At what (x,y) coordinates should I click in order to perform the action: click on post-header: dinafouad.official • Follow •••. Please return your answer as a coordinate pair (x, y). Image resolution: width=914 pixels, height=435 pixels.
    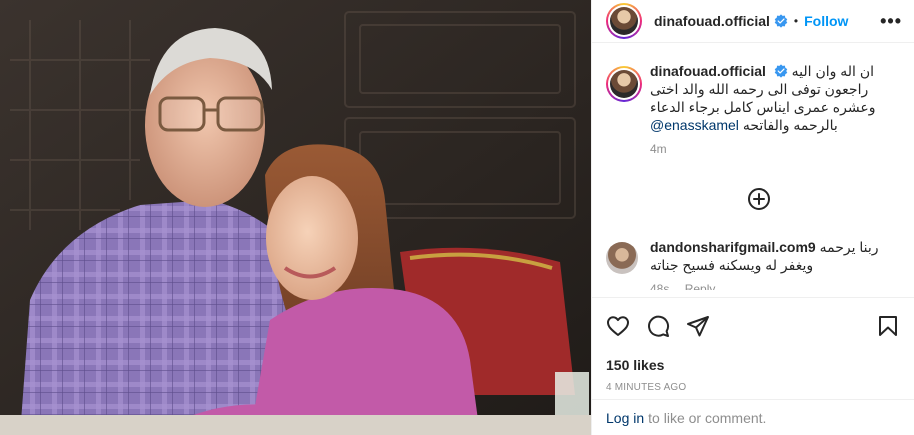
    Looking at the image, I should click on (753, 21).